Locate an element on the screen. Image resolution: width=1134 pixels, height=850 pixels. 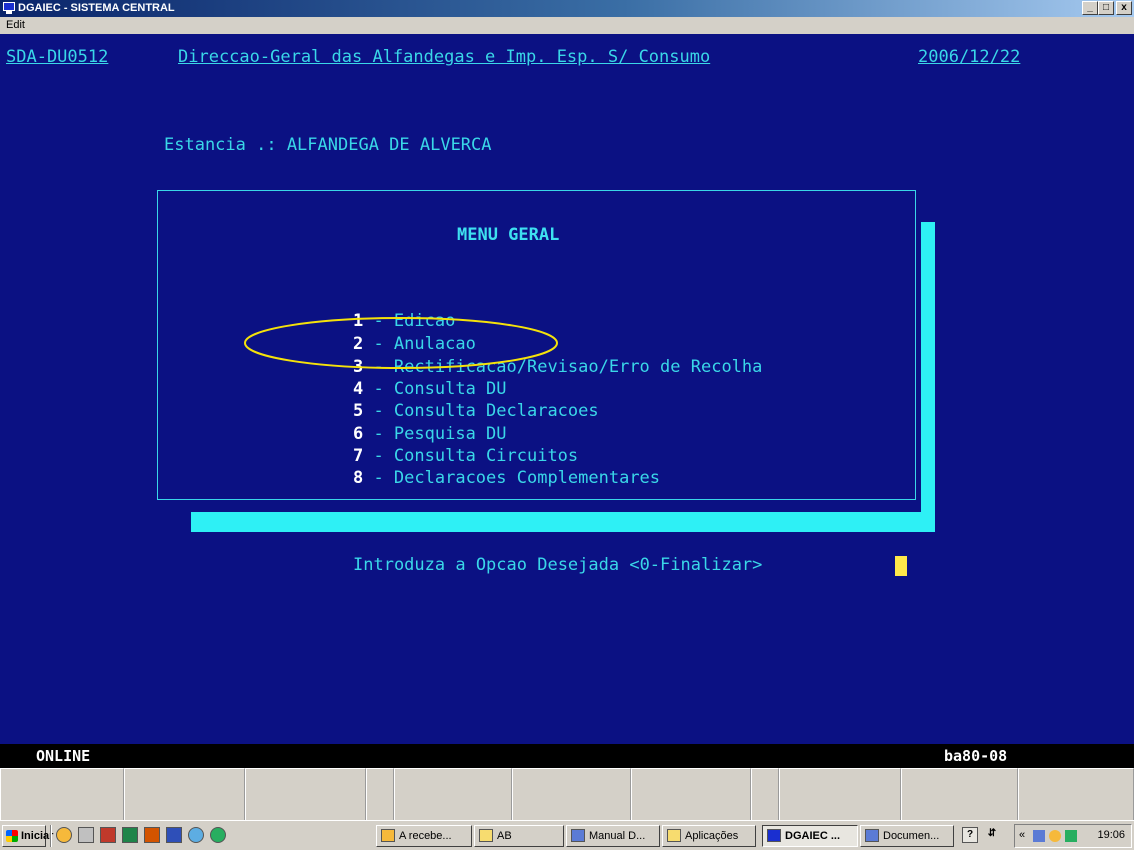
clock-tray-icon is located at coordinates (1055, 836).